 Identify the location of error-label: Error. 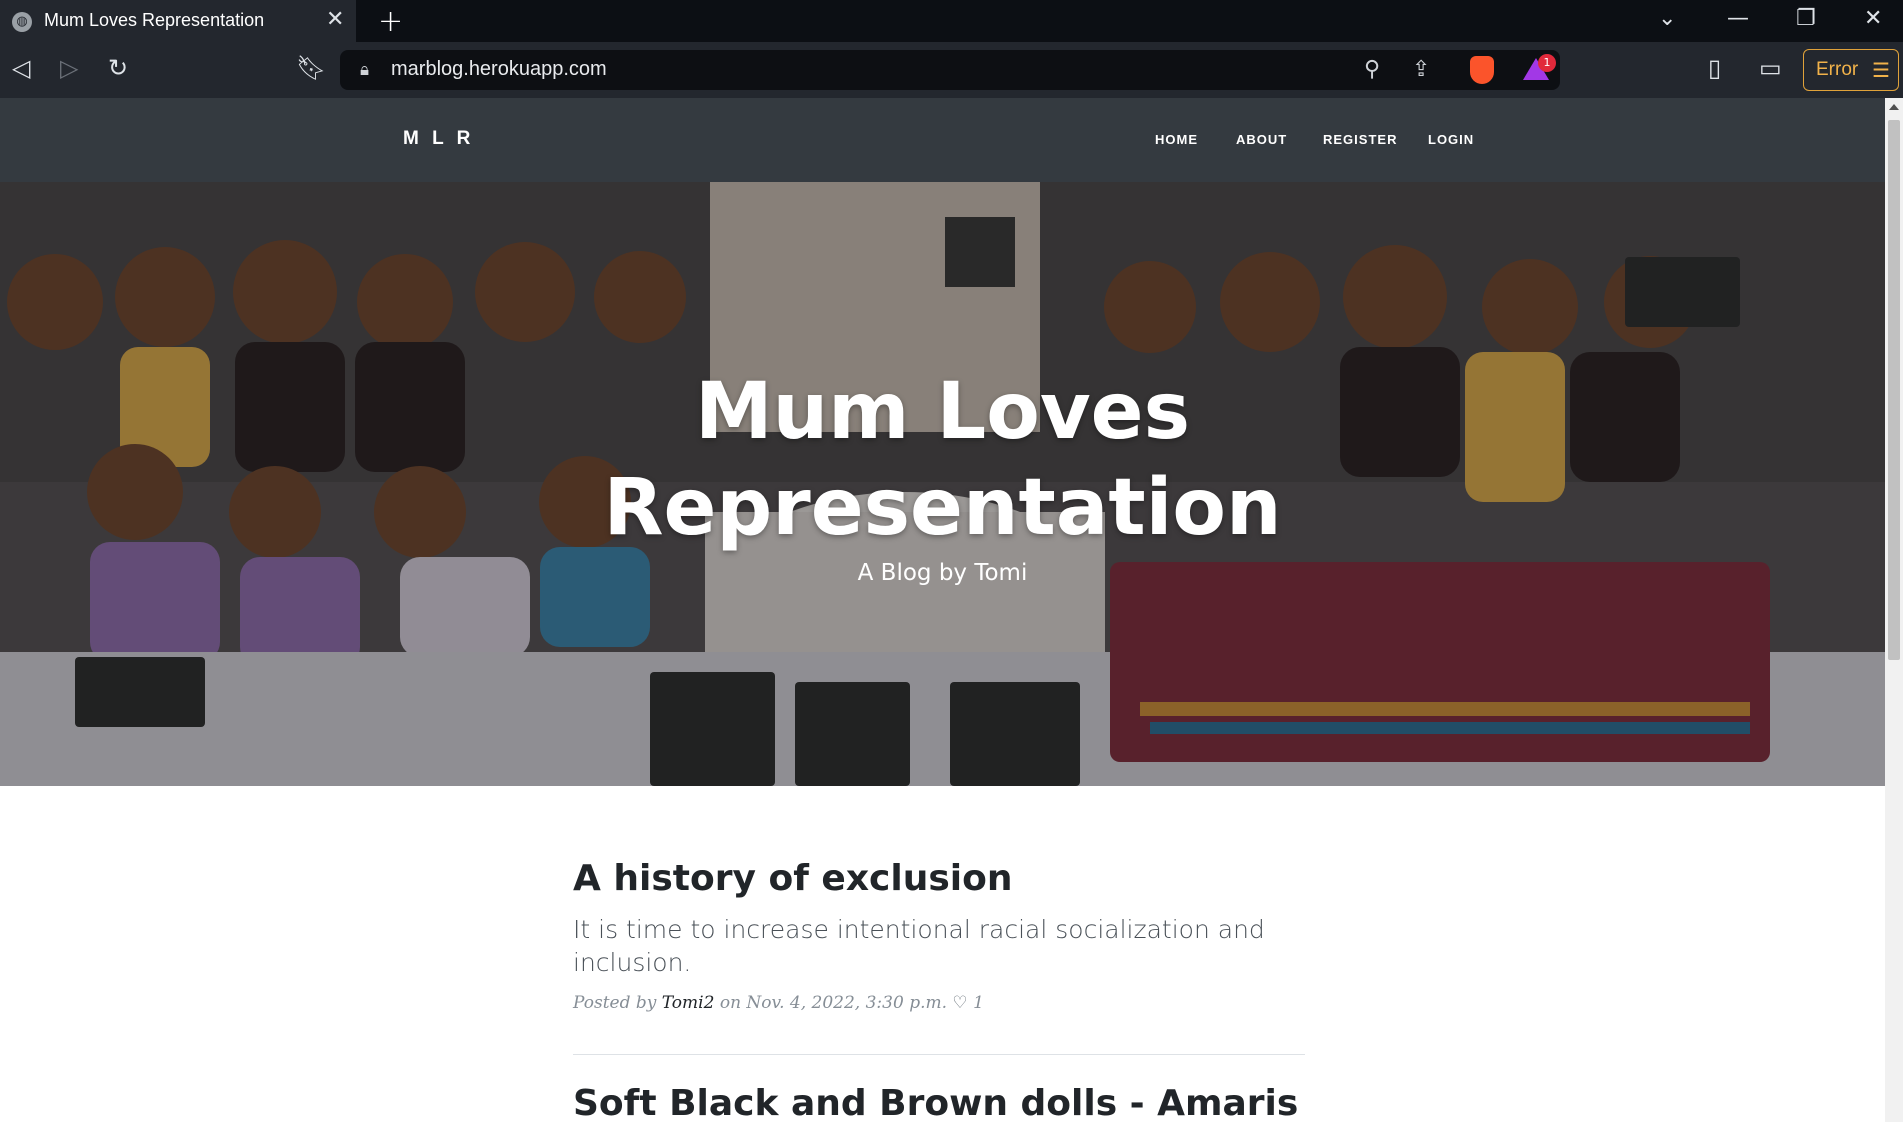
(1837, 69).